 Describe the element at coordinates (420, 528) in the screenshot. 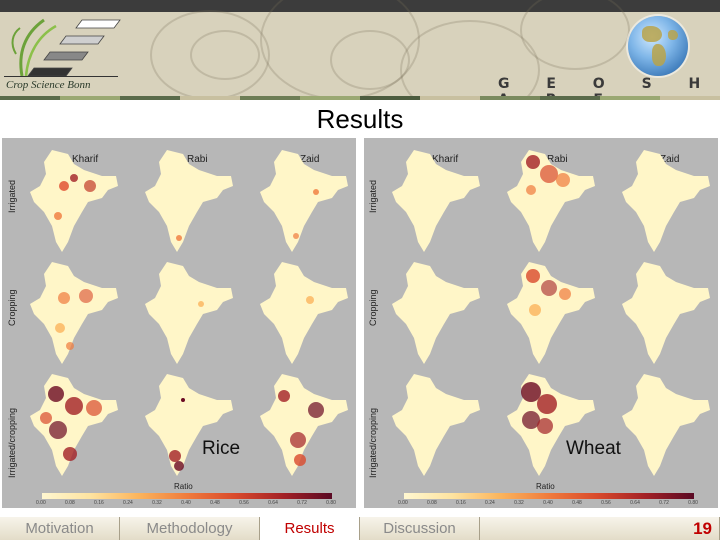

I see `tab-discussion: Discussion` at that location.